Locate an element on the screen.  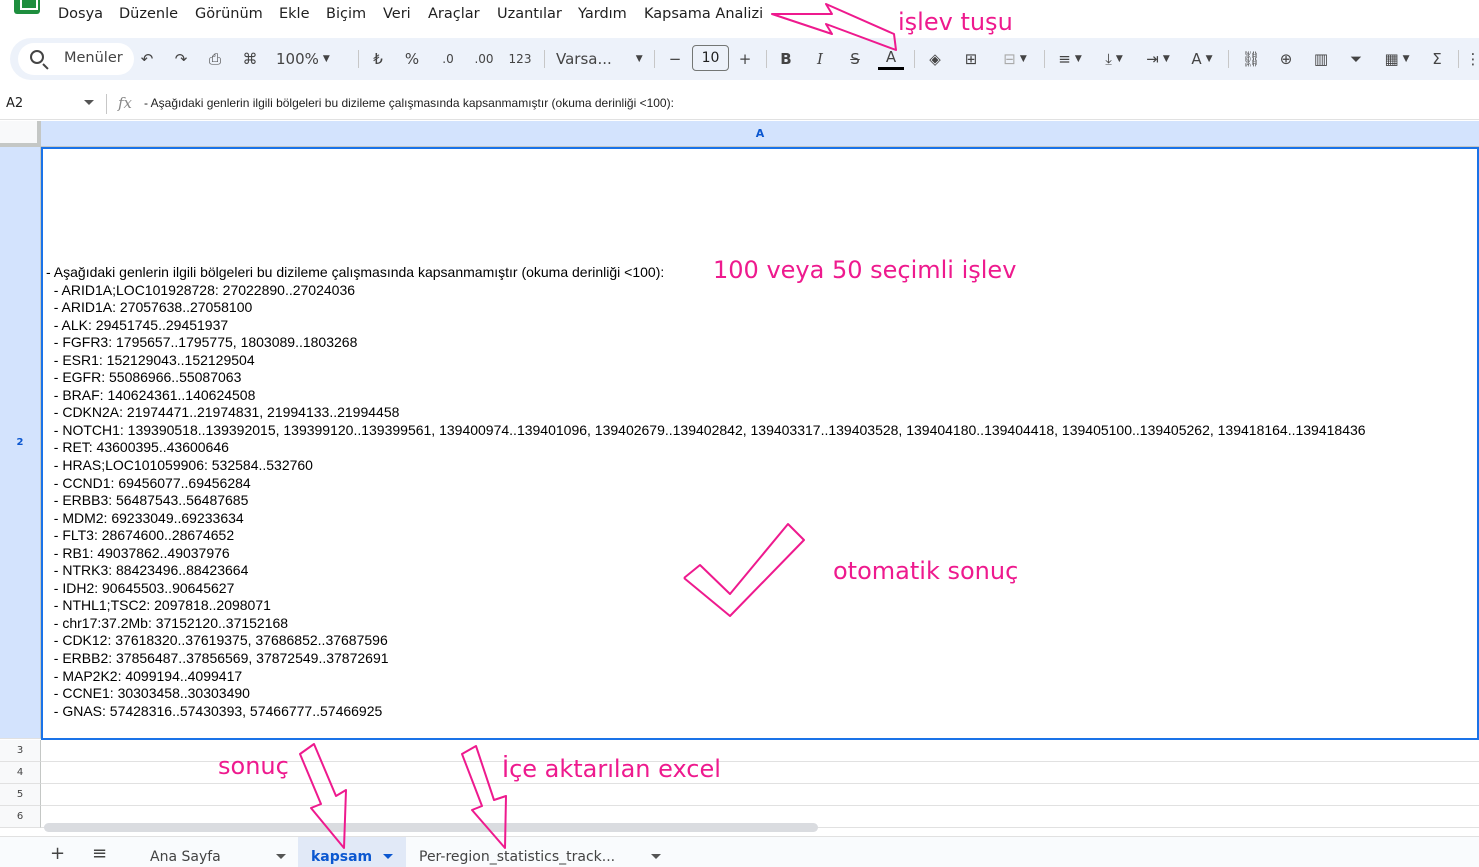
font-size-input: 10 is located at coordinates (710, 58).